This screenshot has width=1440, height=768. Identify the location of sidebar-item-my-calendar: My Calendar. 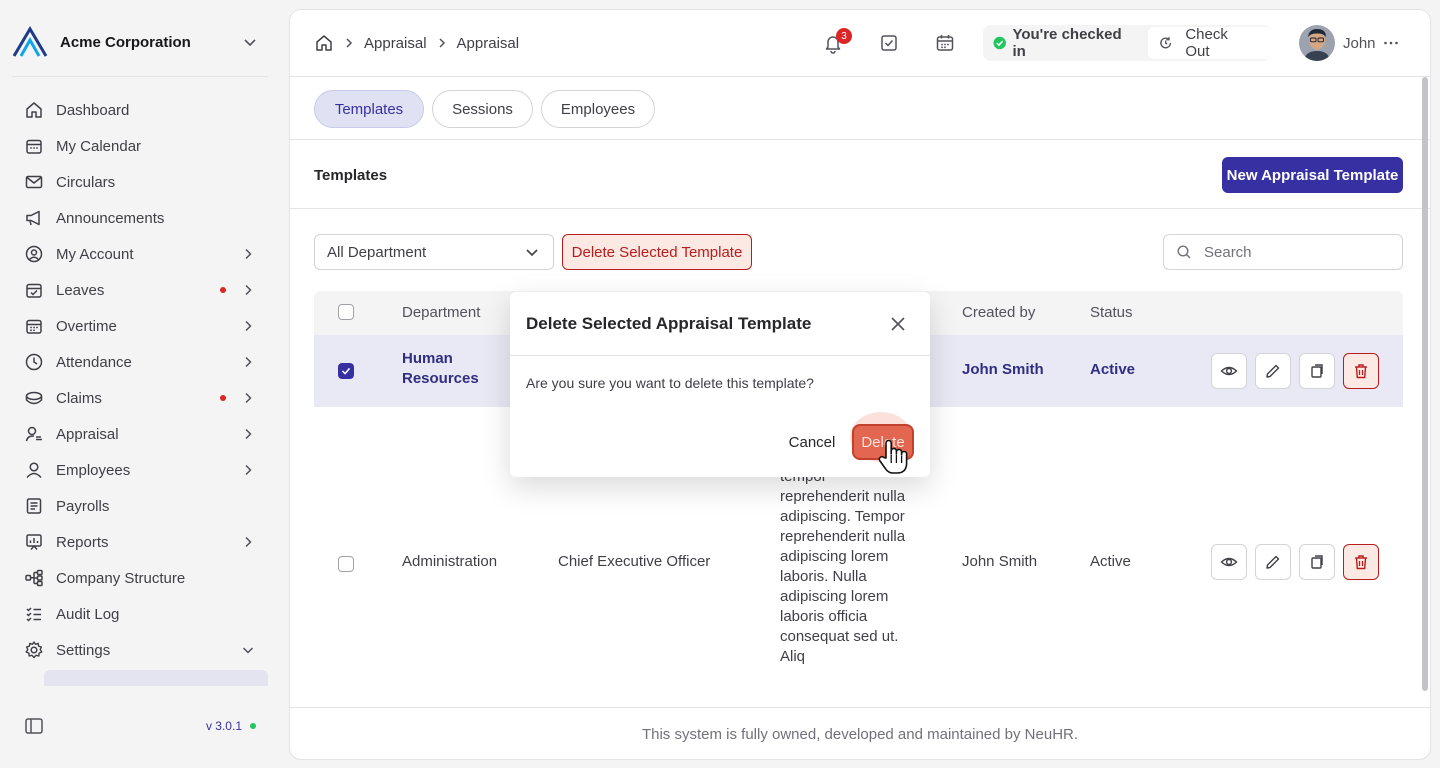
(140, 146).